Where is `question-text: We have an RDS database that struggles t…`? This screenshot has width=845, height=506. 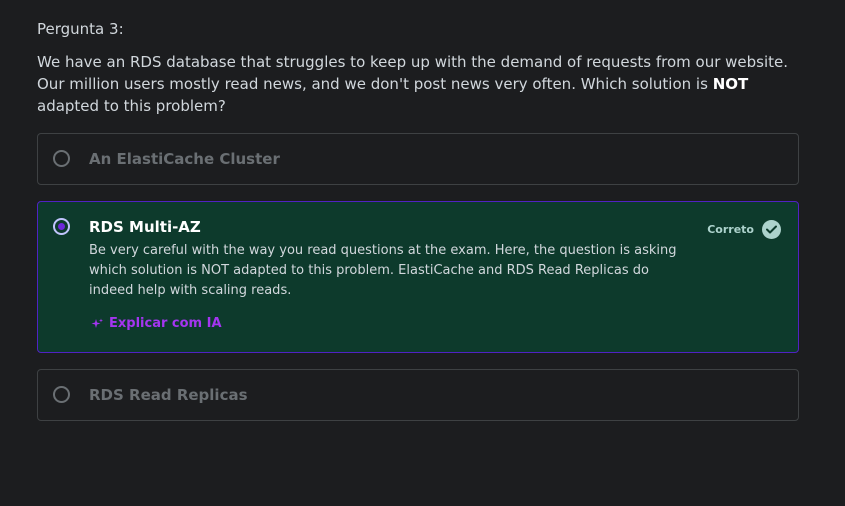 question-text: We have an RDS database that struggles t… is located at coordinates (422, 84).